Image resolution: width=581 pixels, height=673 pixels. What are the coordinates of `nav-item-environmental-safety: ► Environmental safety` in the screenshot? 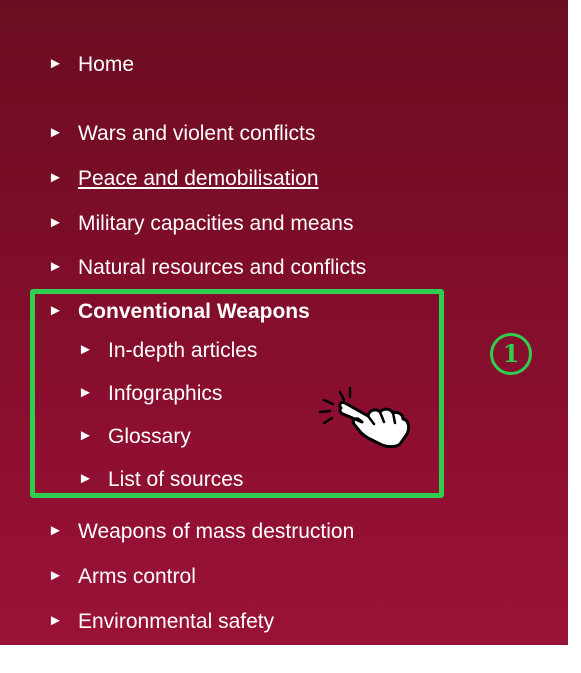 It's located at (161, 622).